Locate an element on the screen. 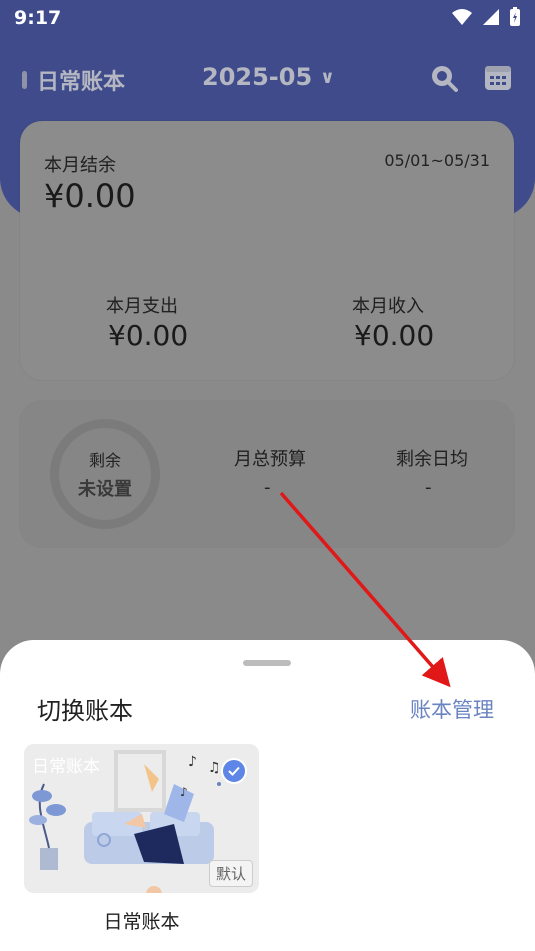  balance-amount: ¥0.00 is located at coordinates (90, 196).